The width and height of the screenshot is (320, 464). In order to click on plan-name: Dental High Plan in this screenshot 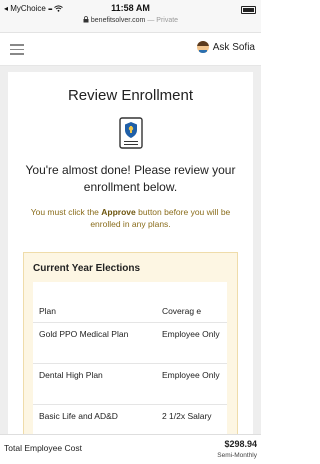, I will do `click(94, 384)`.